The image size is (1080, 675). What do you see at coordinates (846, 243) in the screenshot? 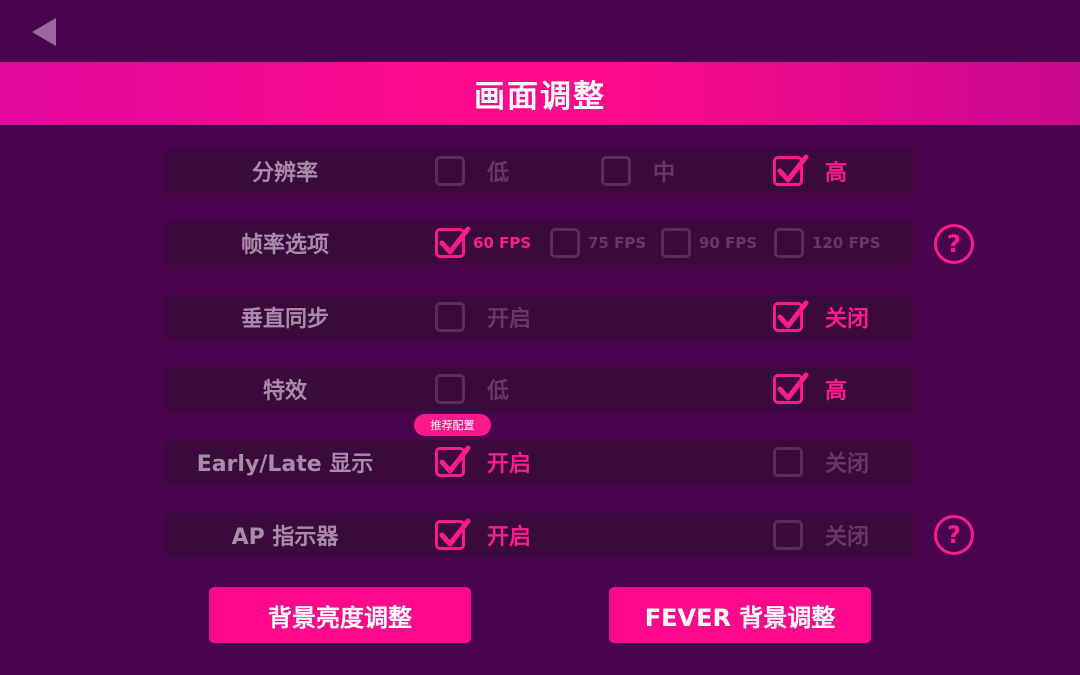
I see `option-label: 120 FPS` at bounding box center [846, 243].